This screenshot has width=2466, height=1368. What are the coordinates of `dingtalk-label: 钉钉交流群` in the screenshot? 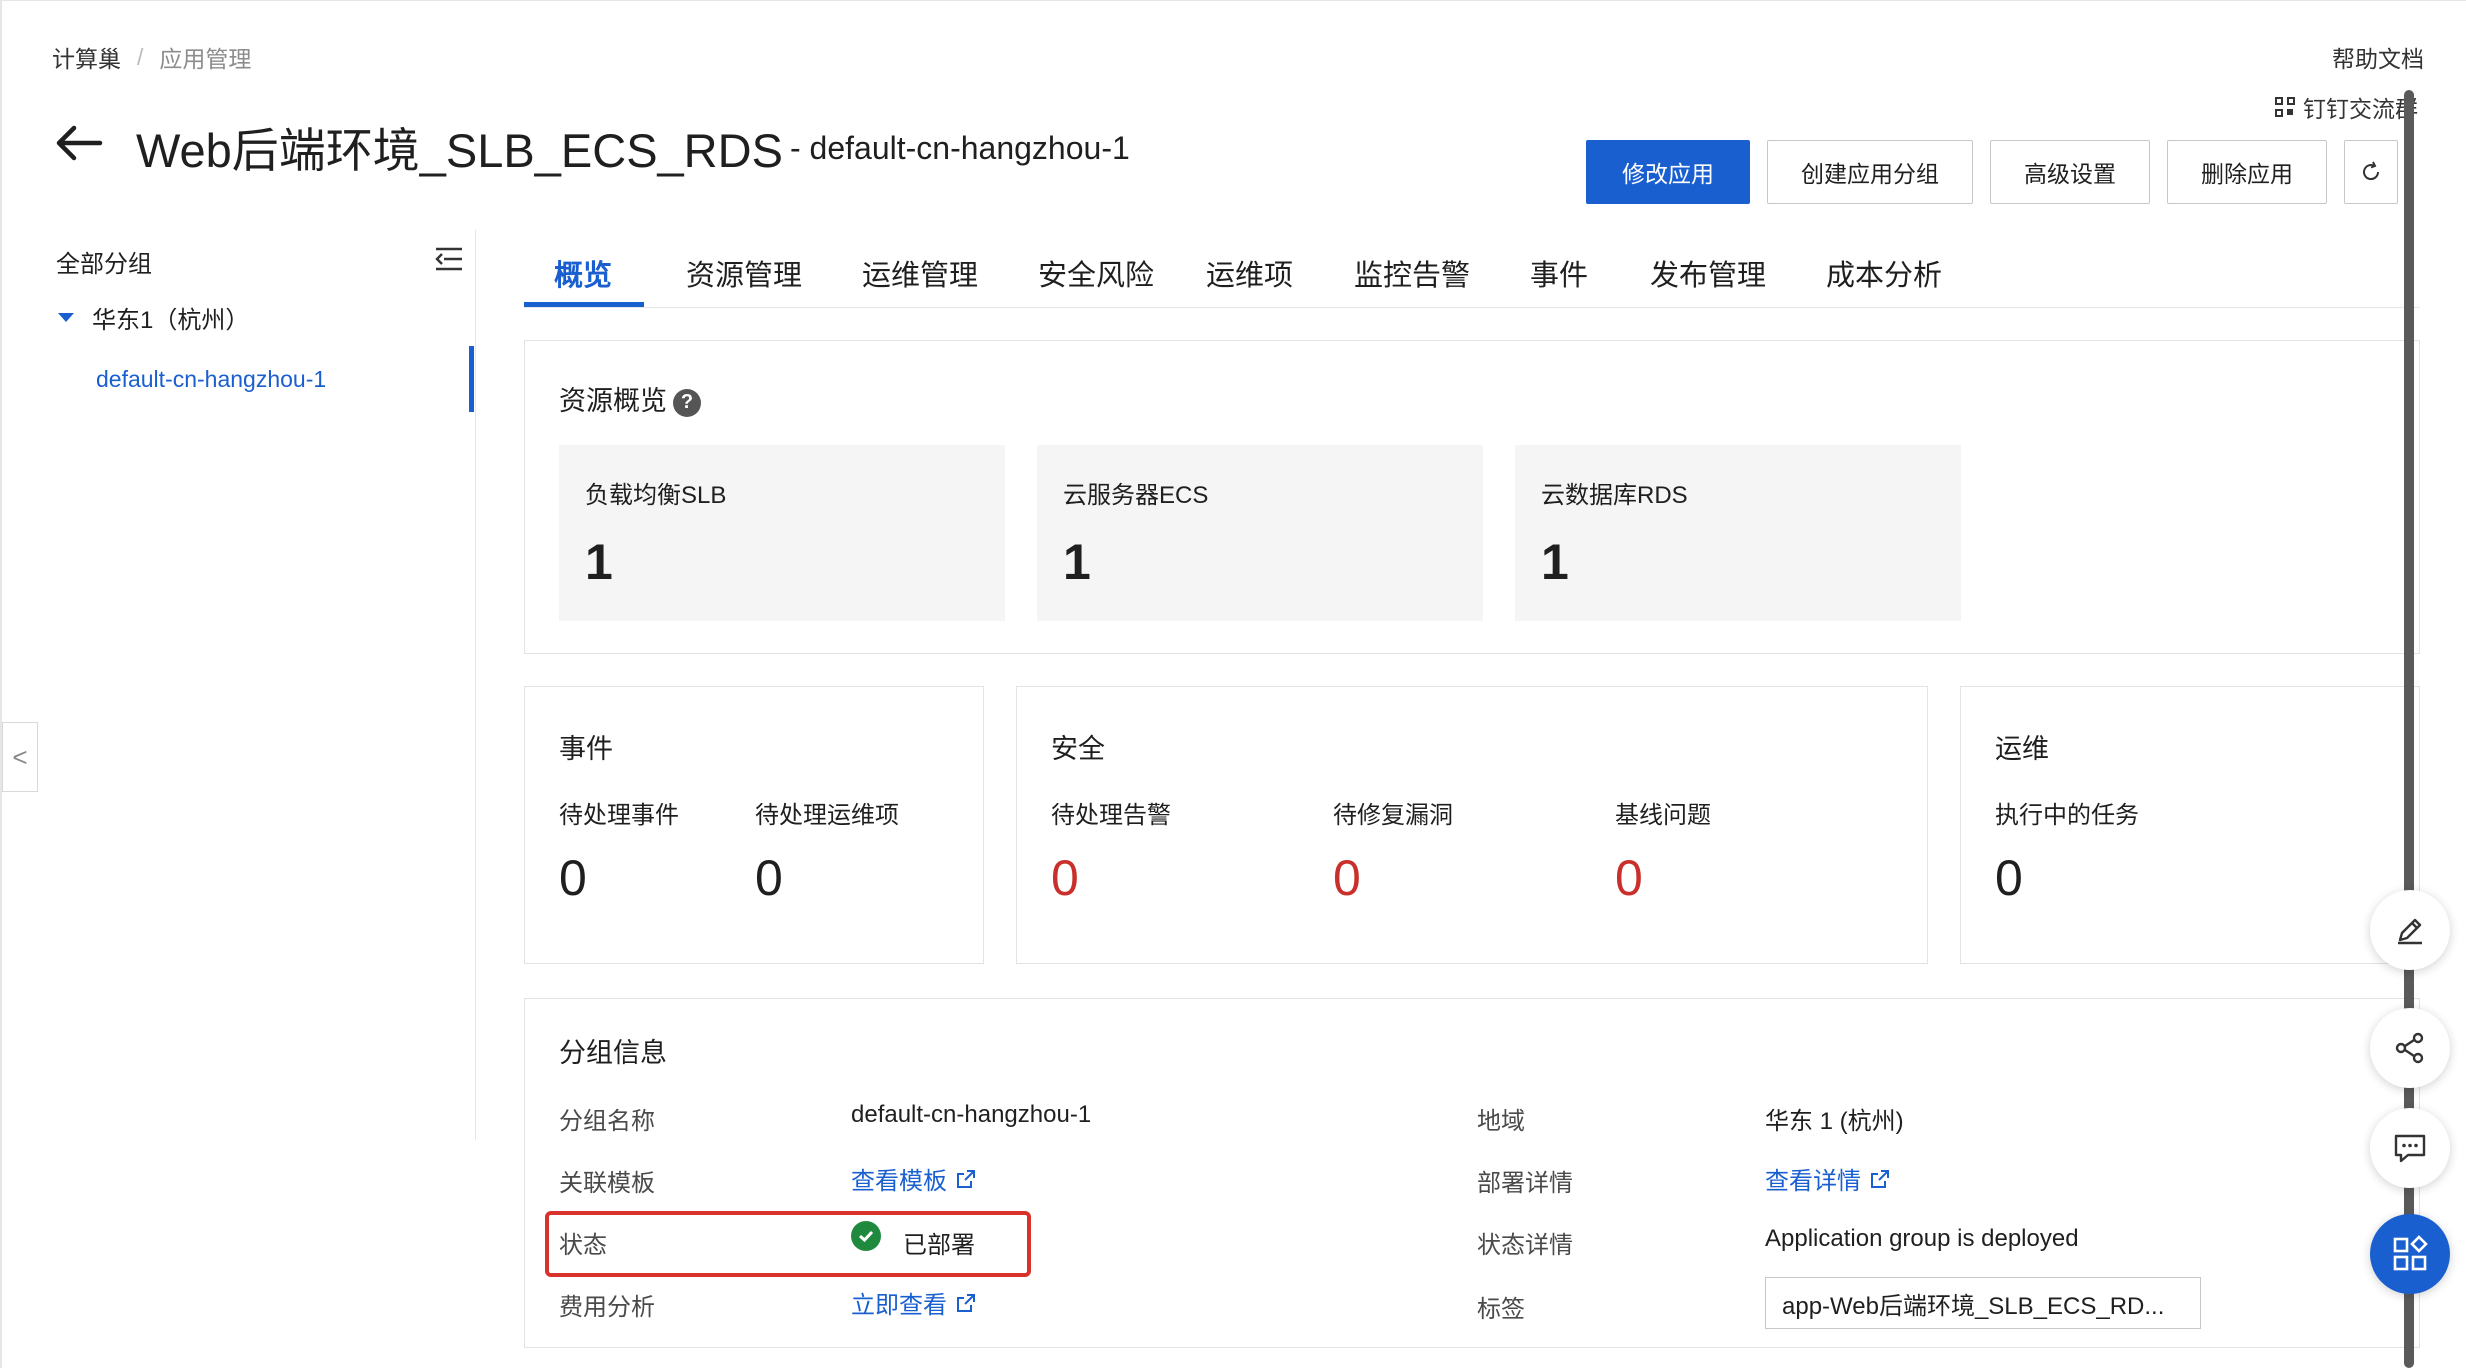 It's located at (2360, 109).